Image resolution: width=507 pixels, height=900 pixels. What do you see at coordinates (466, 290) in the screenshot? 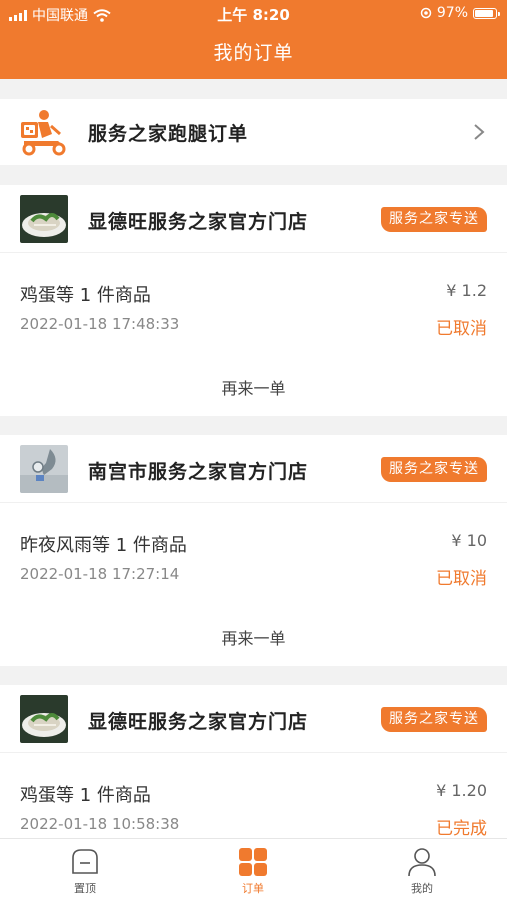
I see `order-price: ¥ 1.2` at bounding box center [466, 290].